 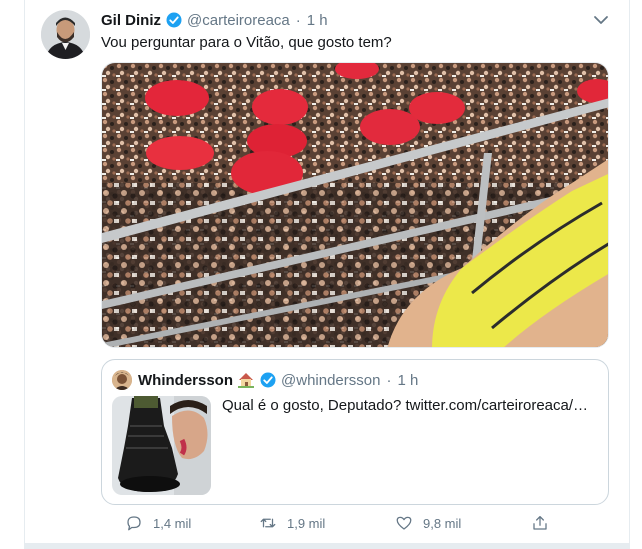 What do you see at coordinates (306, 523) in the screenshot?
I see `retweet-count: 1,9 mil` at bounding box center [306, 523].